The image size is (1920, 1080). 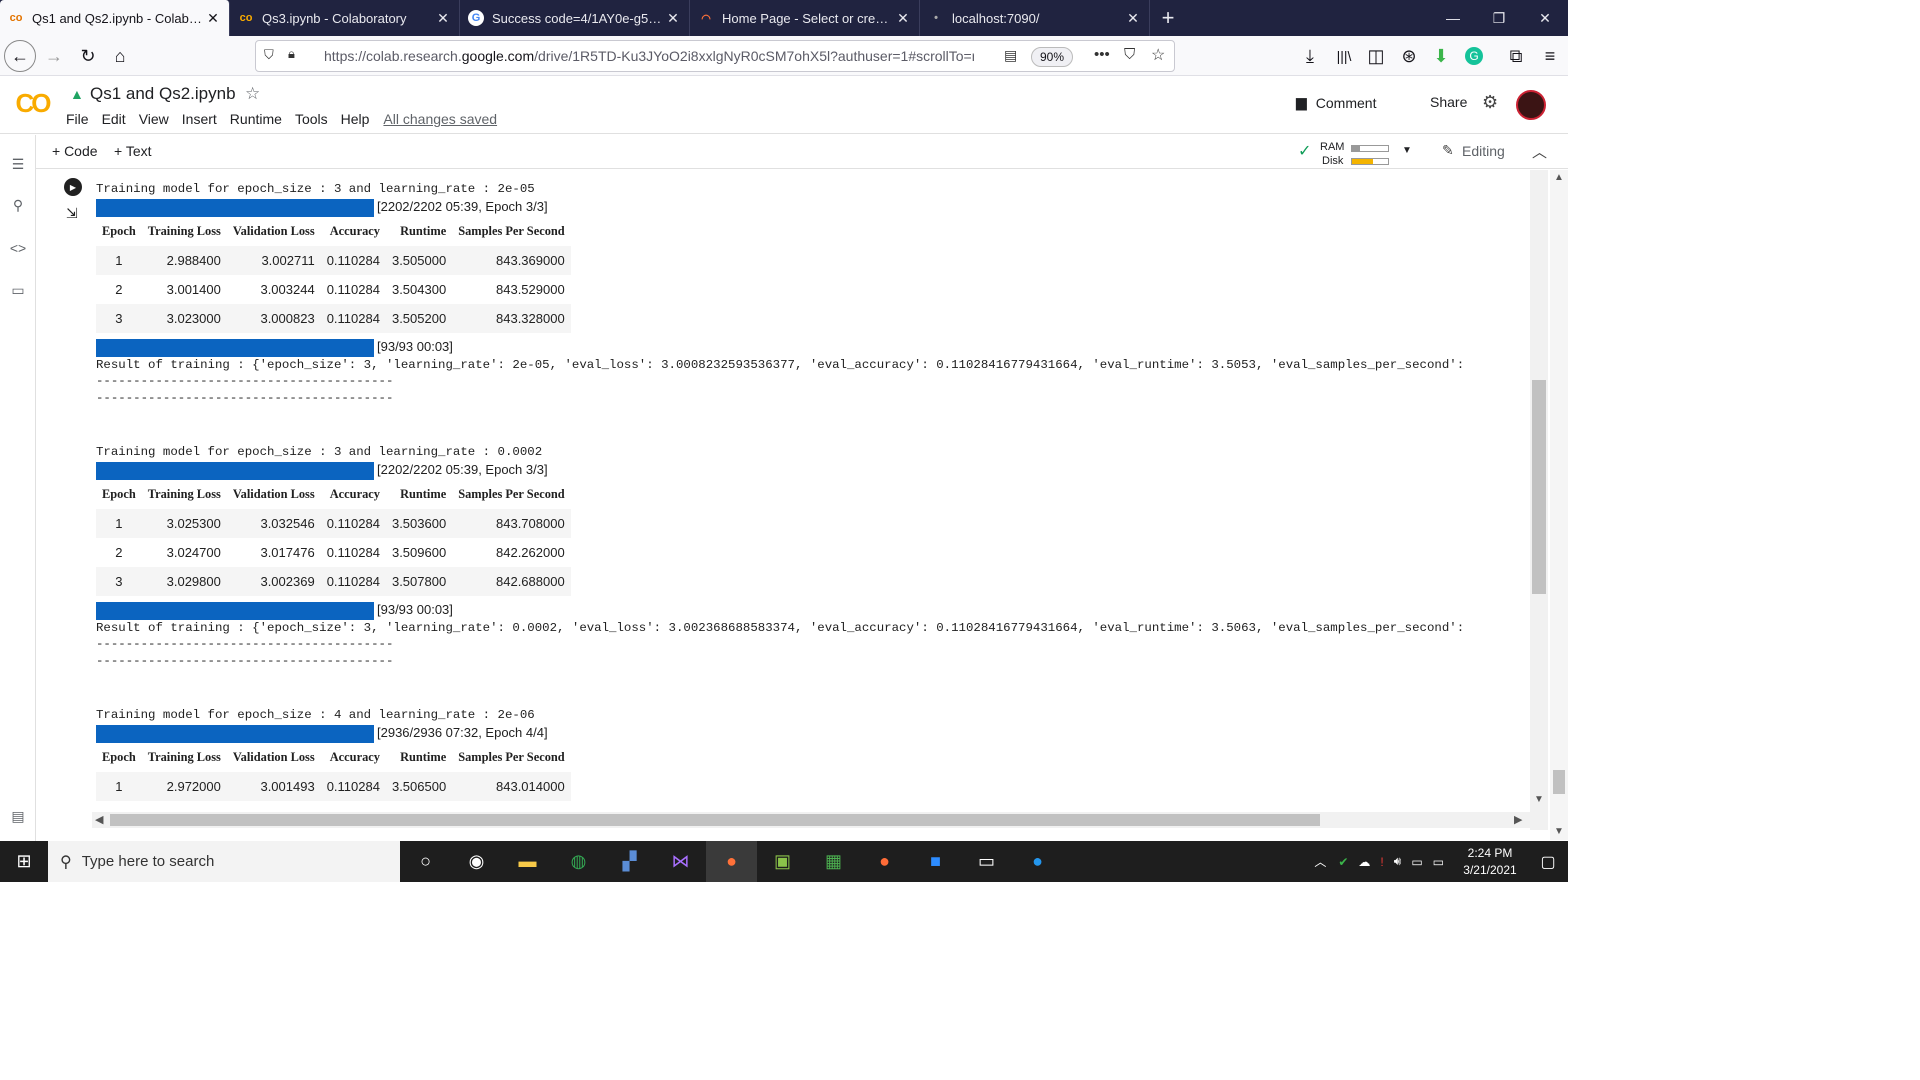 I want to click on files-folder-icon: ▭, so click(x=18, y=290).